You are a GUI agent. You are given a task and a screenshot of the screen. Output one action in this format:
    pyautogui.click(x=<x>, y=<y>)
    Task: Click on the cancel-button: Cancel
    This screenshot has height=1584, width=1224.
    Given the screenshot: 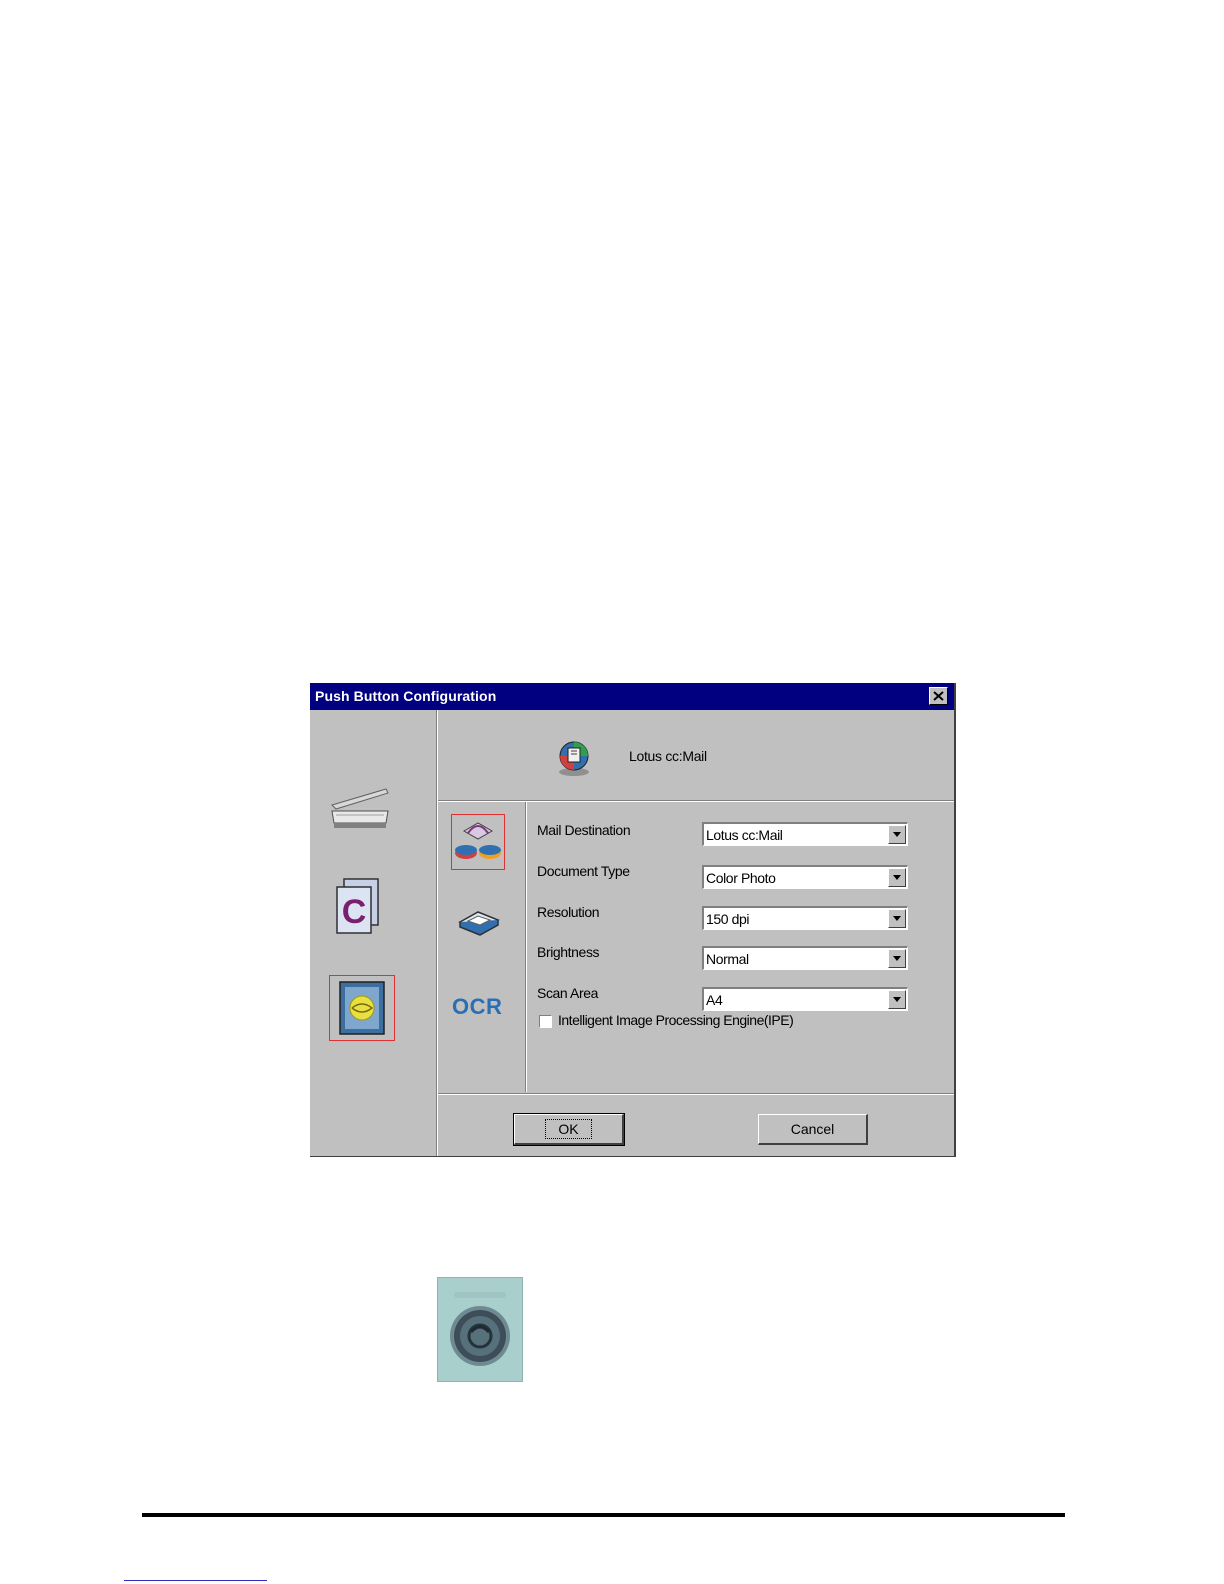 What is the action you would take?
    pyautogui.click(x=813, y=1129)
    